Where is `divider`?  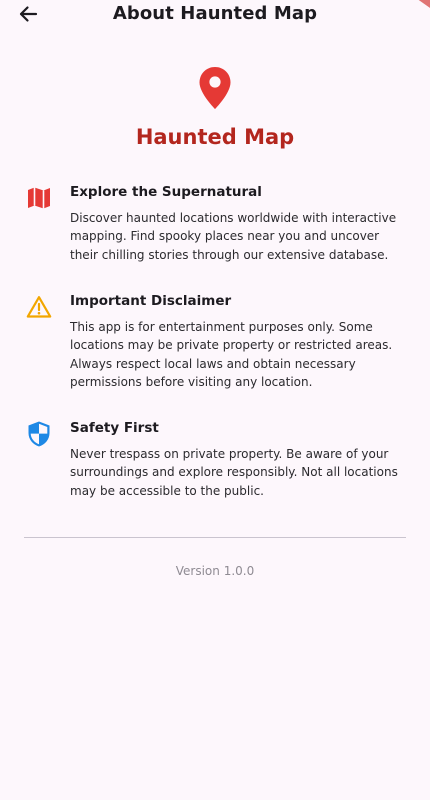
divider is located at coordinates (215, 537).